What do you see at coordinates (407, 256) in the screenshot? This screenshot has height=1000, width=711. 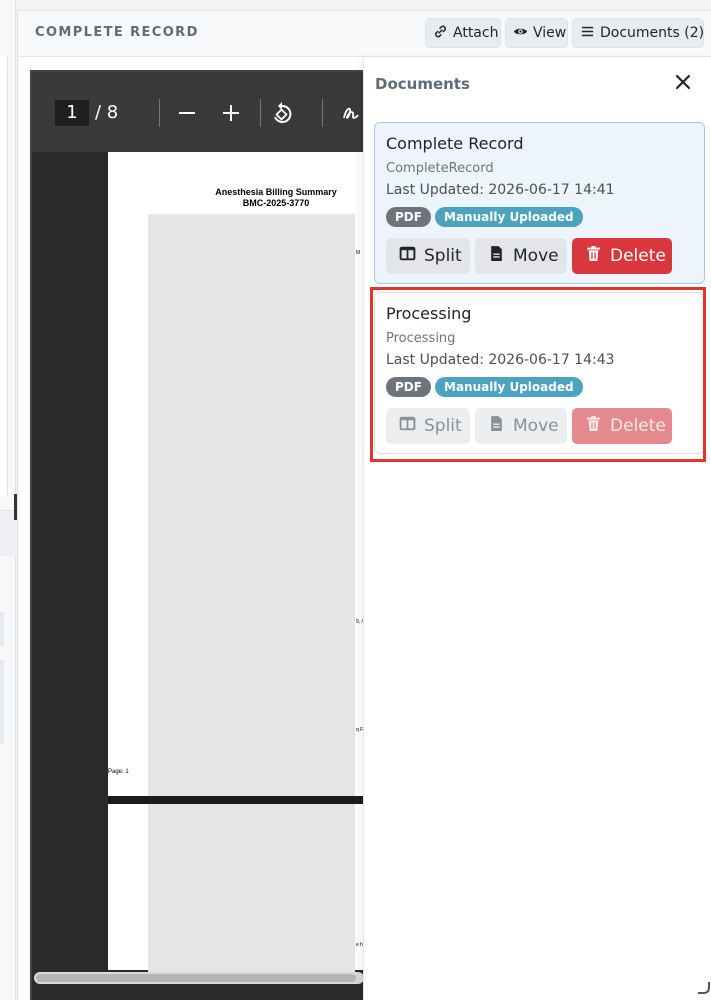 I see `split-icon` at bounding box center [407, 256].